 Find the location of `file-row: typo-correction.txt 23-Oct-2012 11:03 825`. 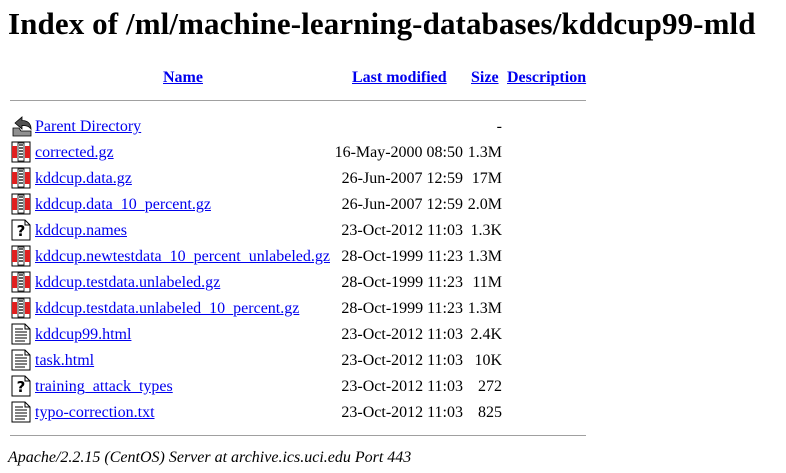

file-row: typo-correction.txt 23-Oct-2012 11:03 825 is located at coordinates (393, 413).